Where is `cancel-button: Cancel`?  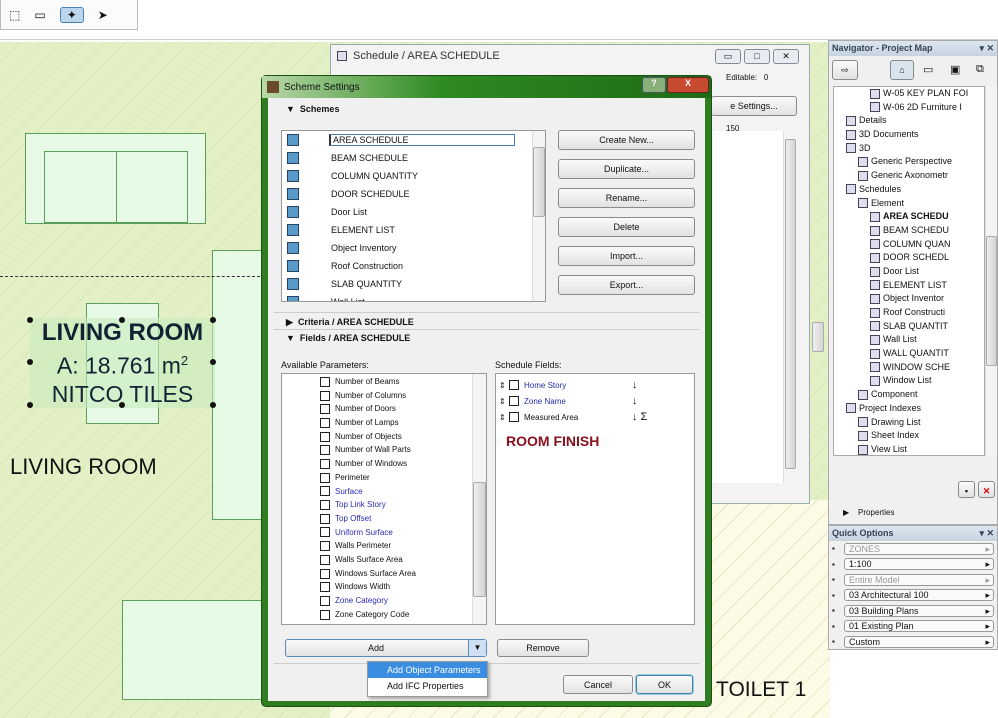 cancel-button: Cancel is located at coordinates (598, 684).